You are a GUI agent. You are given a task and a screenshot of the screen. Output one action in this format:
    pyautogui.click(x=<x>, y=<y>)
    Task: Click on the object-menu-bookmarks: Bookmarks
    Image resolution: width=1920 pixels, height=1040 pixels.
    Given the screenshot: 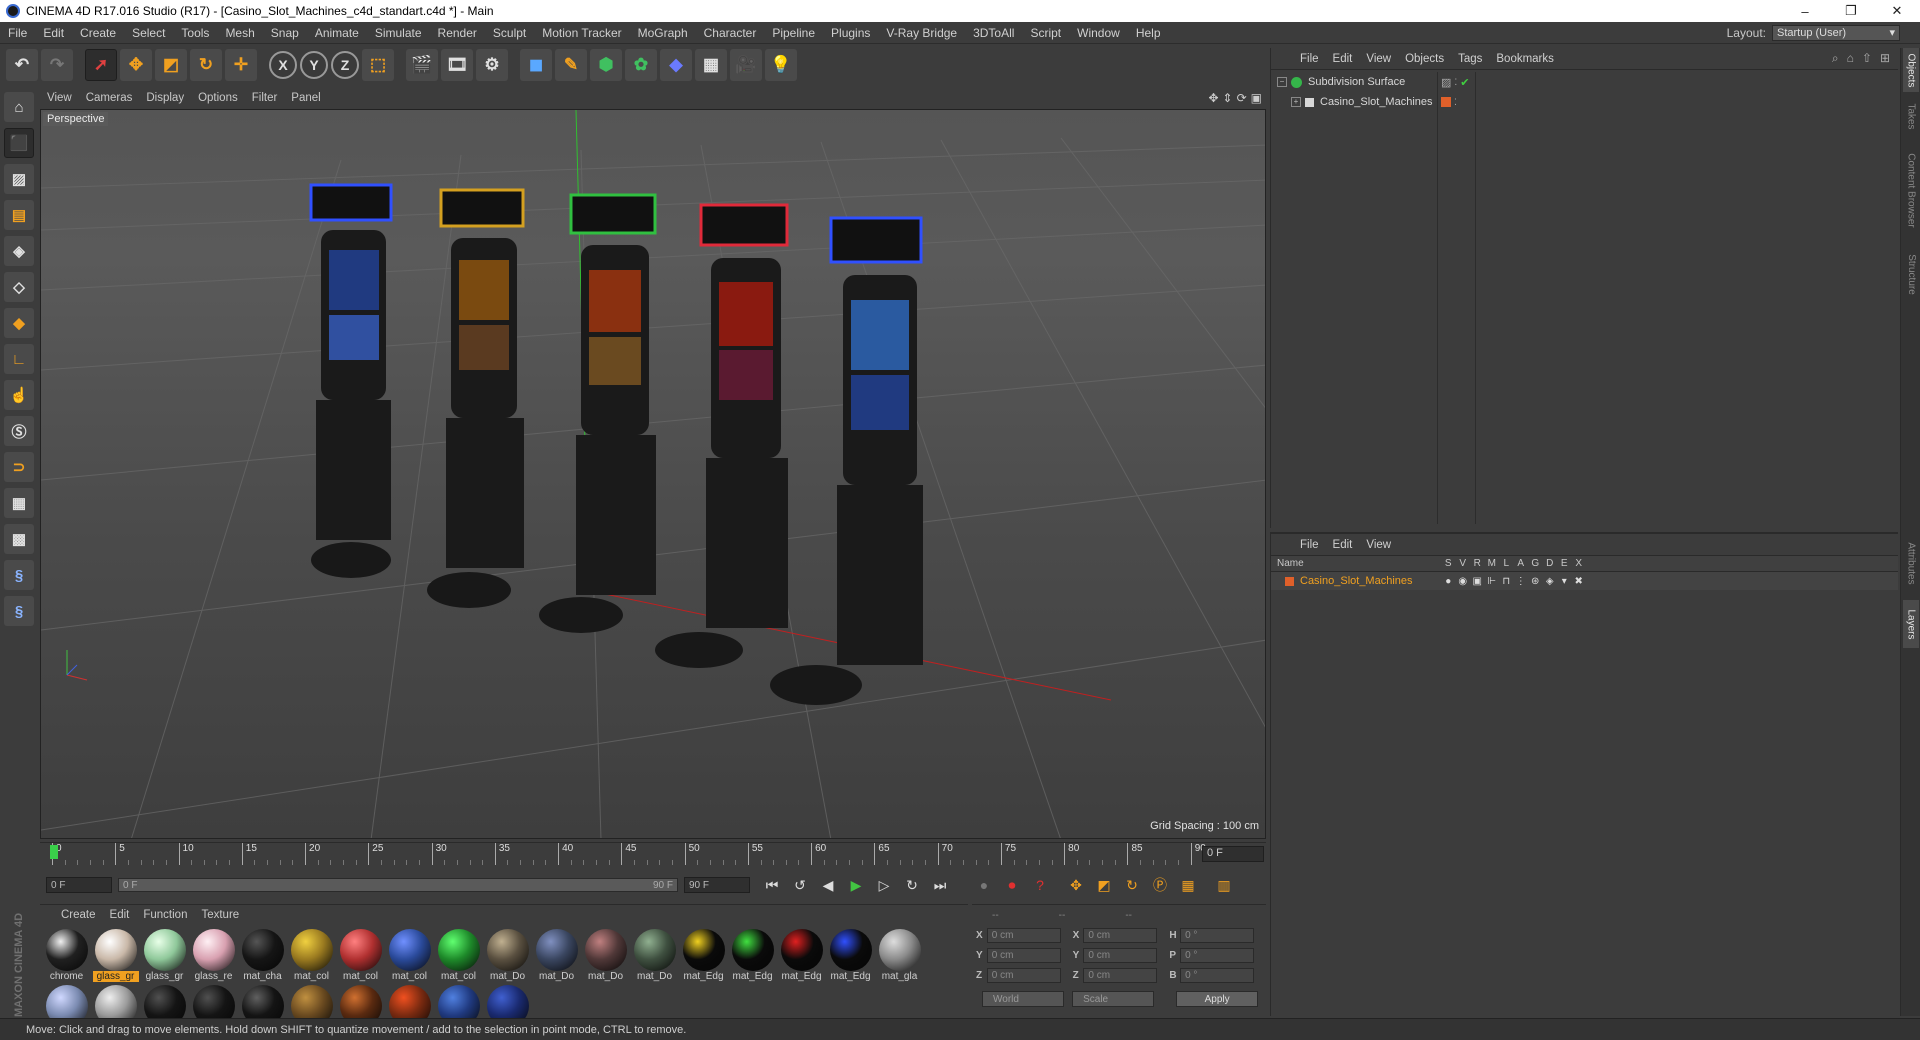 What is the action you would take?
    pyautogui.click(x=1525, y=59)
    